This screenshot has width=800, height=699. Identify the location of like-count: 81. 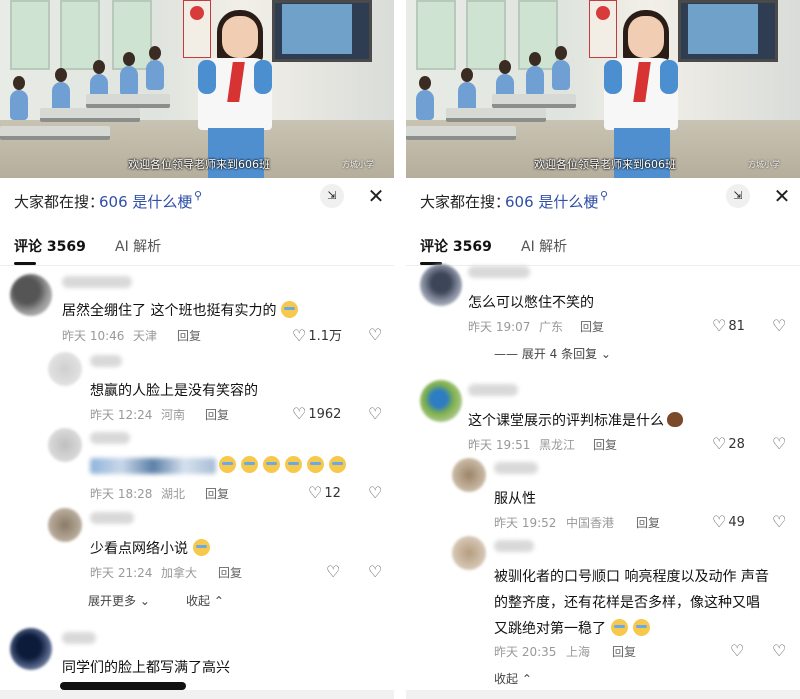
(736, 326).